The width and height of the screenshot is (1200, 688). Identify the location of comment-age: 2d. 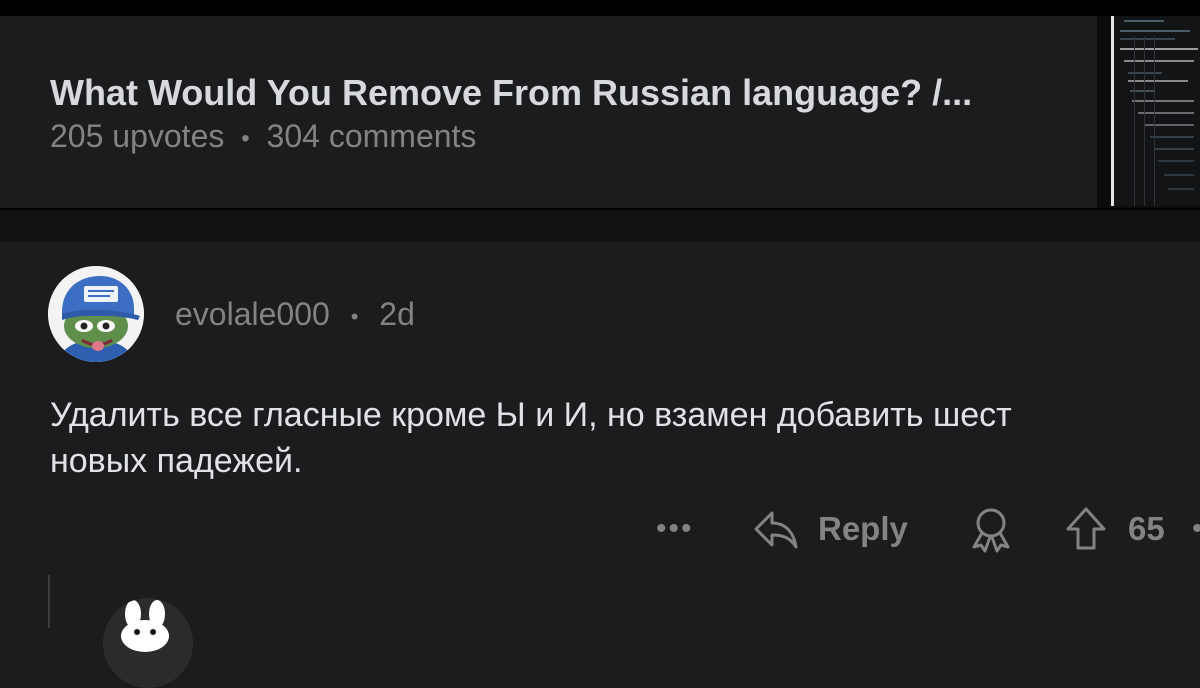
(397, 314).